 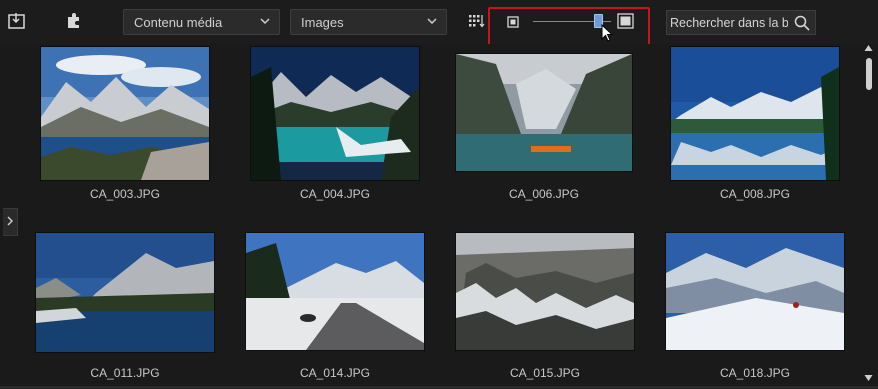 I want to click on media-tile: CA_006.JPG, so click(x=545, y=131).